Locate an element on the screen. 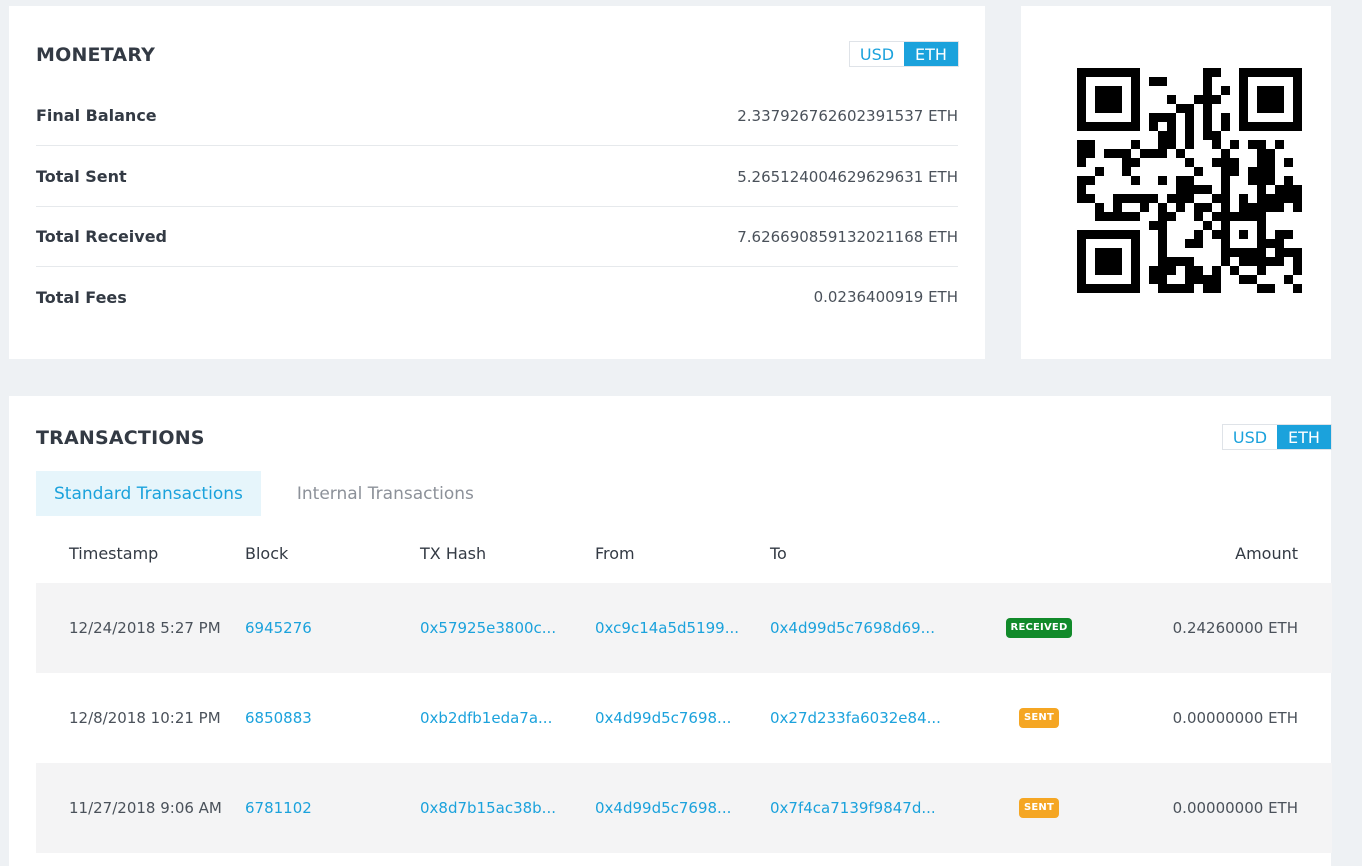 This screenshot has width=1362, height=866. total-received-label: Total Received is located at coordinates (102, 236).